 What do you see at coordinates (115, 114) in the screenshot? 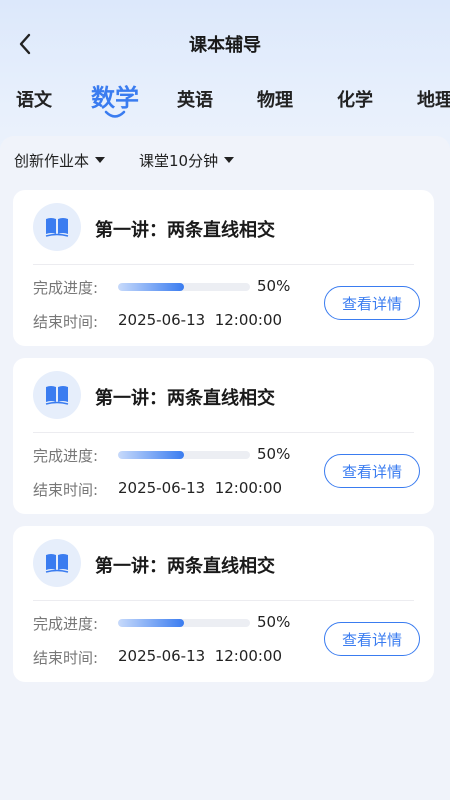
I see `active-tab-indicator` at bounding box center [115, 114].